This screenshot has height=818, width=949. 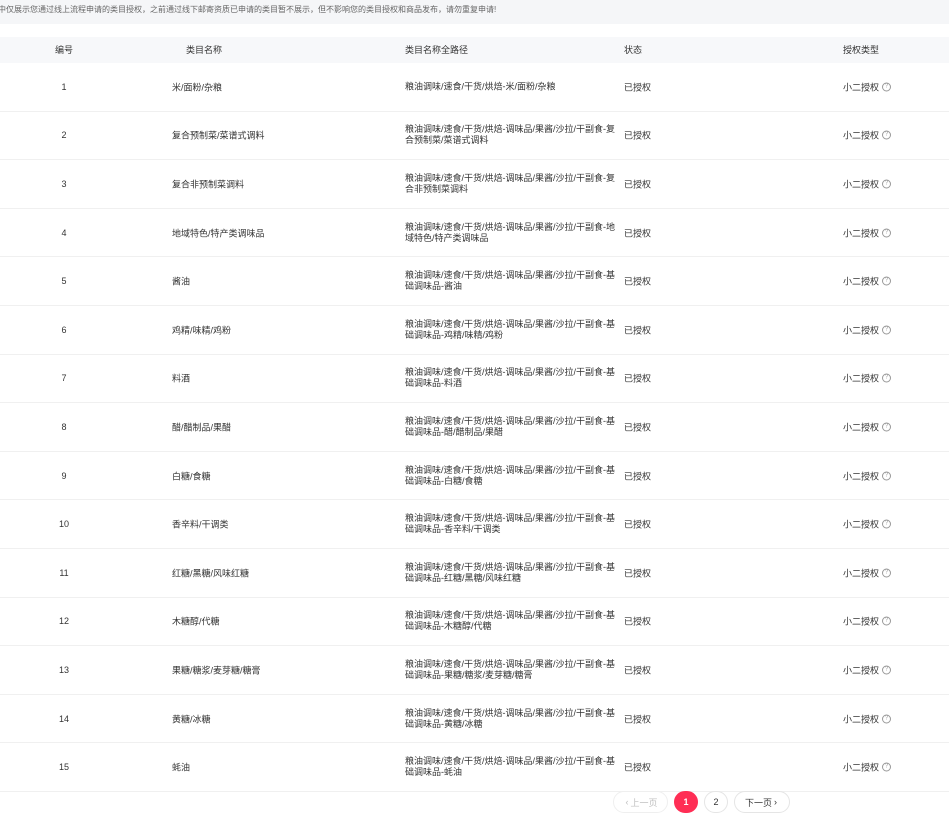 I want to click on page-button-1: 1, so click(x=686, y=802).